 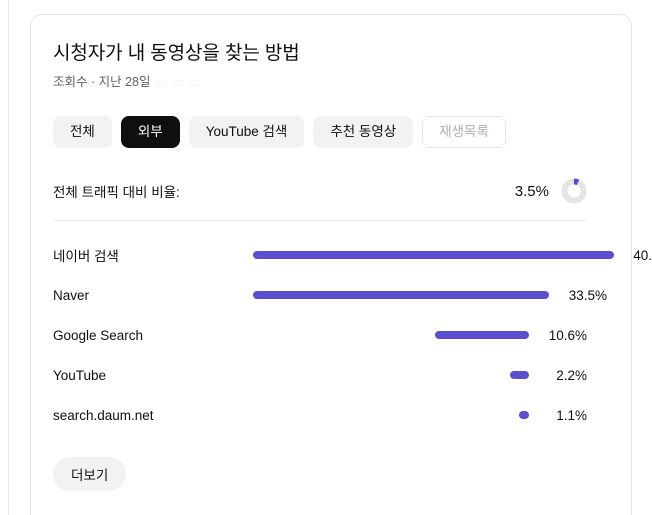 I want to click on traffic-source-row: Naver 33.5%, so click(x=330, y=295).